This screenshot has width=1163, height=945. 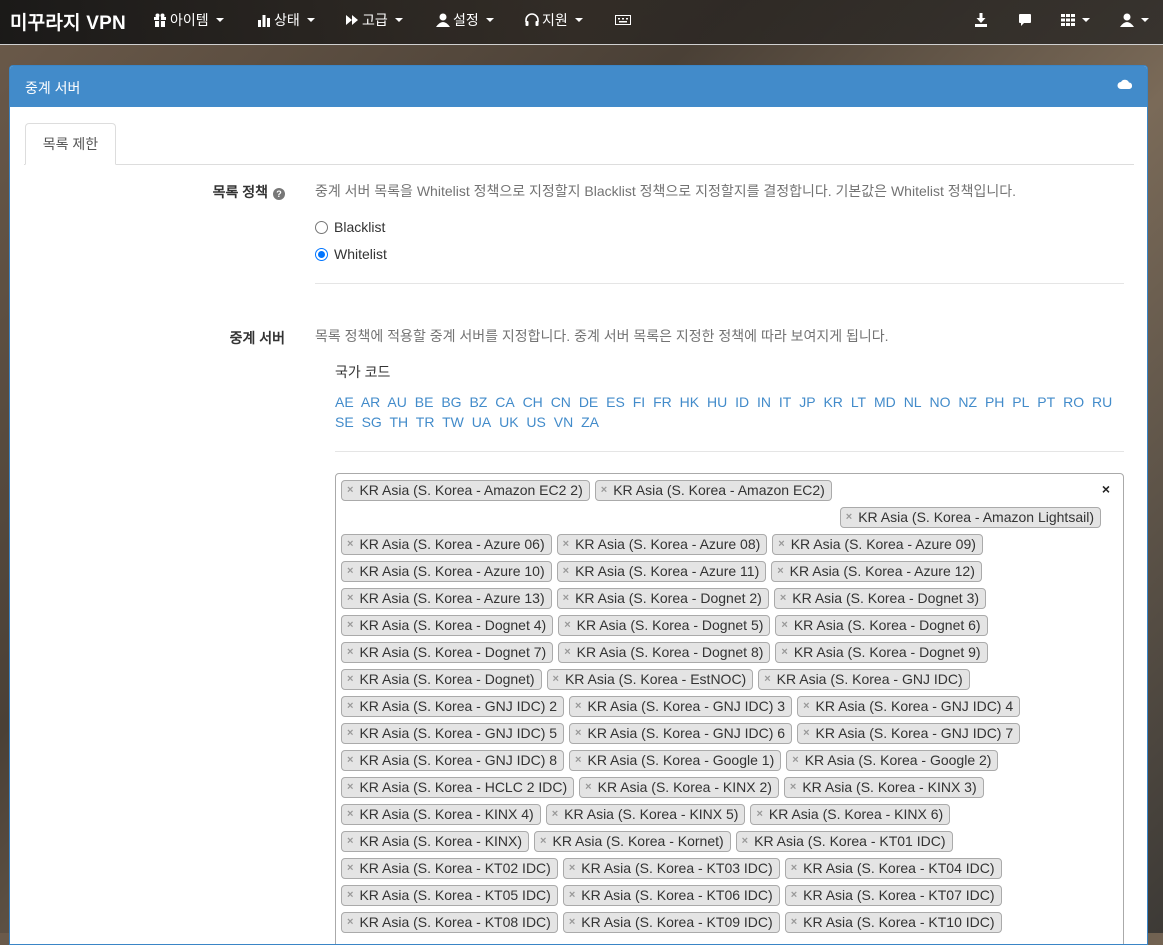 What do you see at coordinates (481, 422) in the screenshot?
I see `country-code-link: UA` at bounding box center [481, 422].